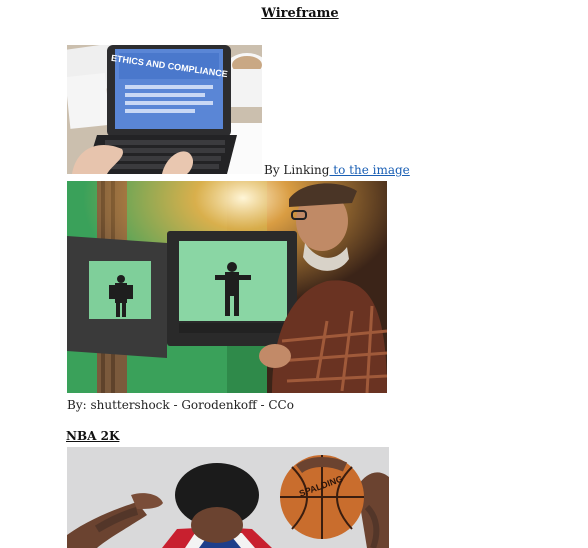  I want to click on figure1-caption: By Linking to the image, so click(337, 170).